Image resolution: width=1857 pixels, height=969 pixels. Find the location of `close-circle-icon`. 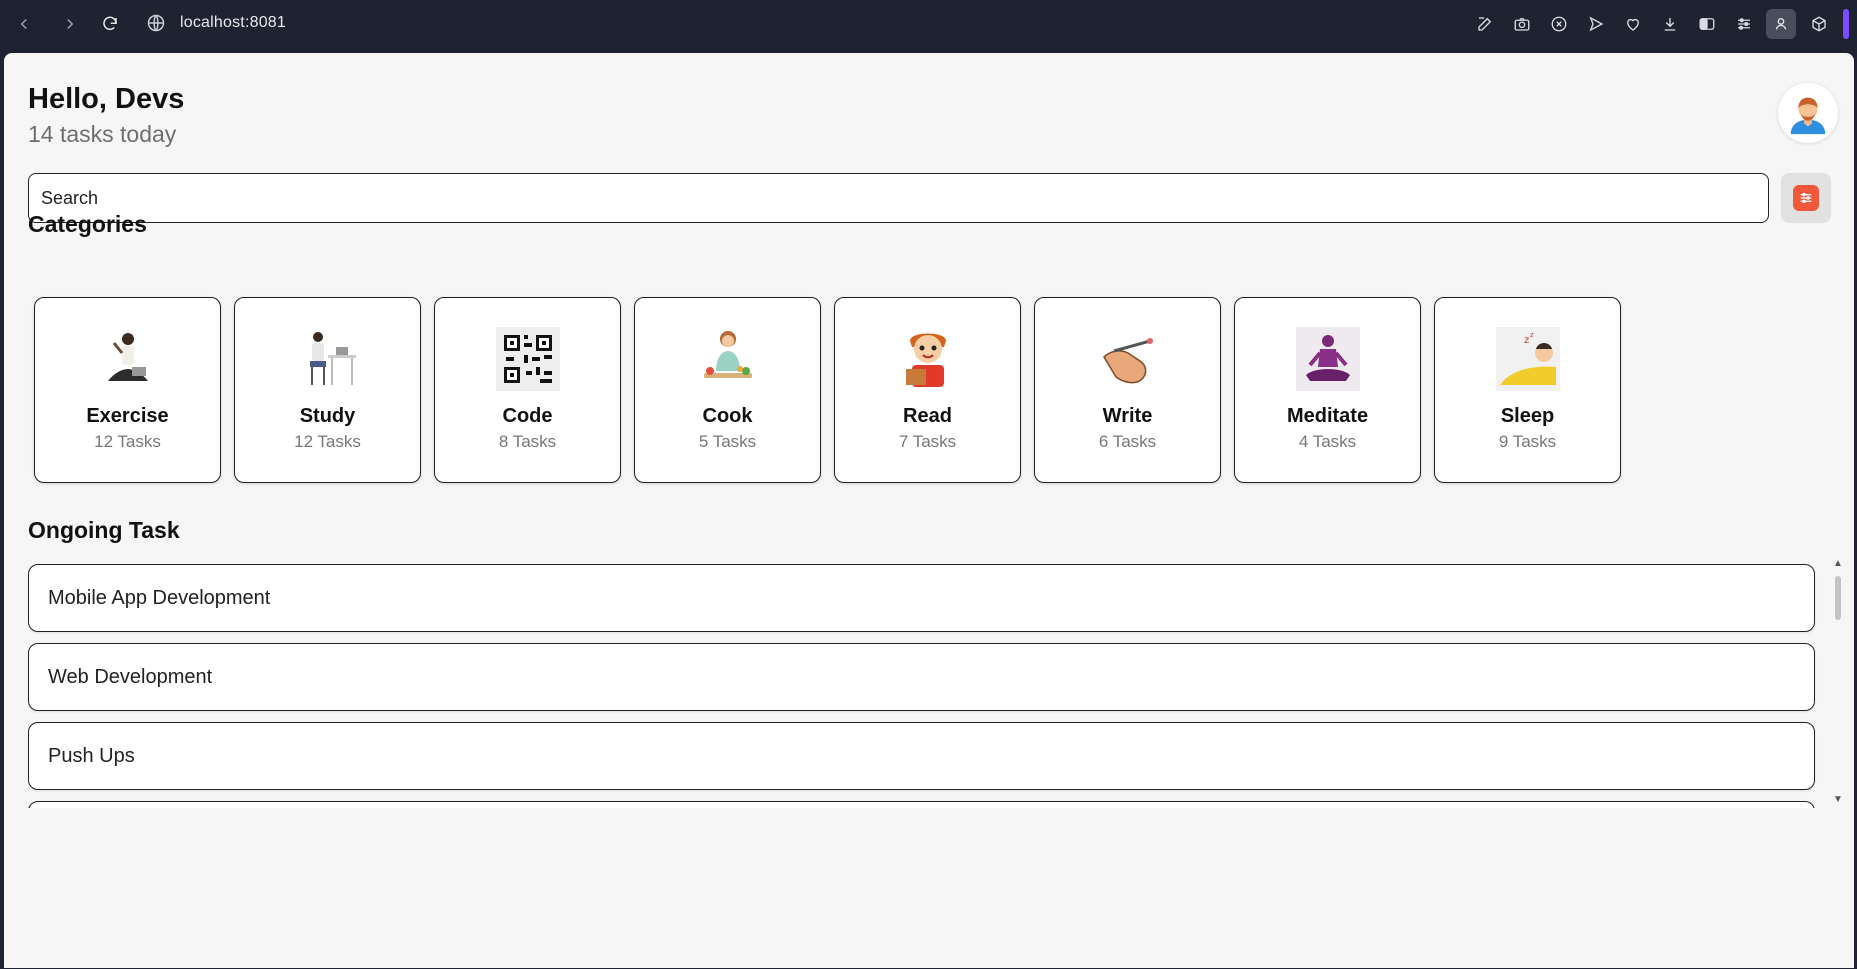

close-circle-icon is located at coordinates (1558, 24).